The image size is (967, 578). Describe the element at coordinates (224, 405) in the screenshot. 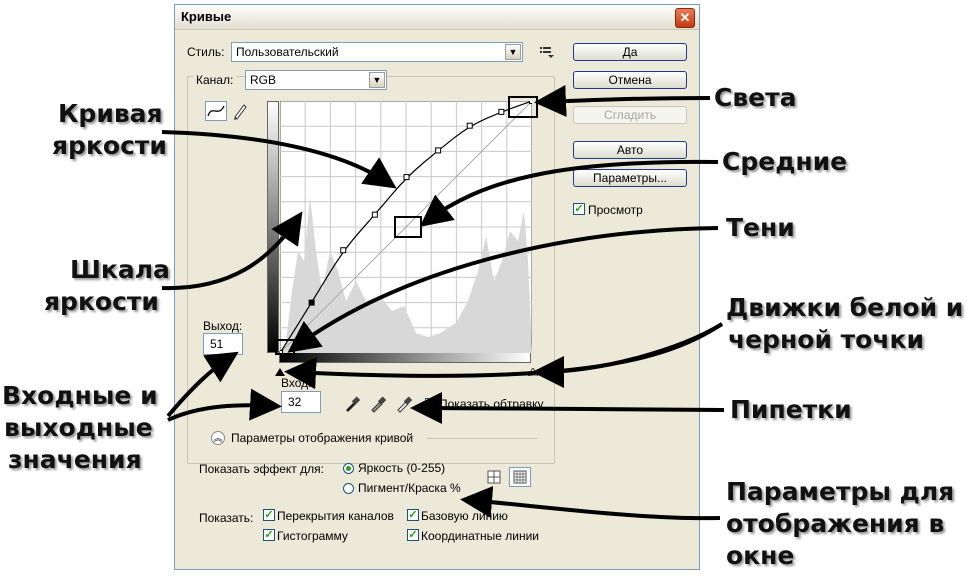

I see `arrow-input` at that location.